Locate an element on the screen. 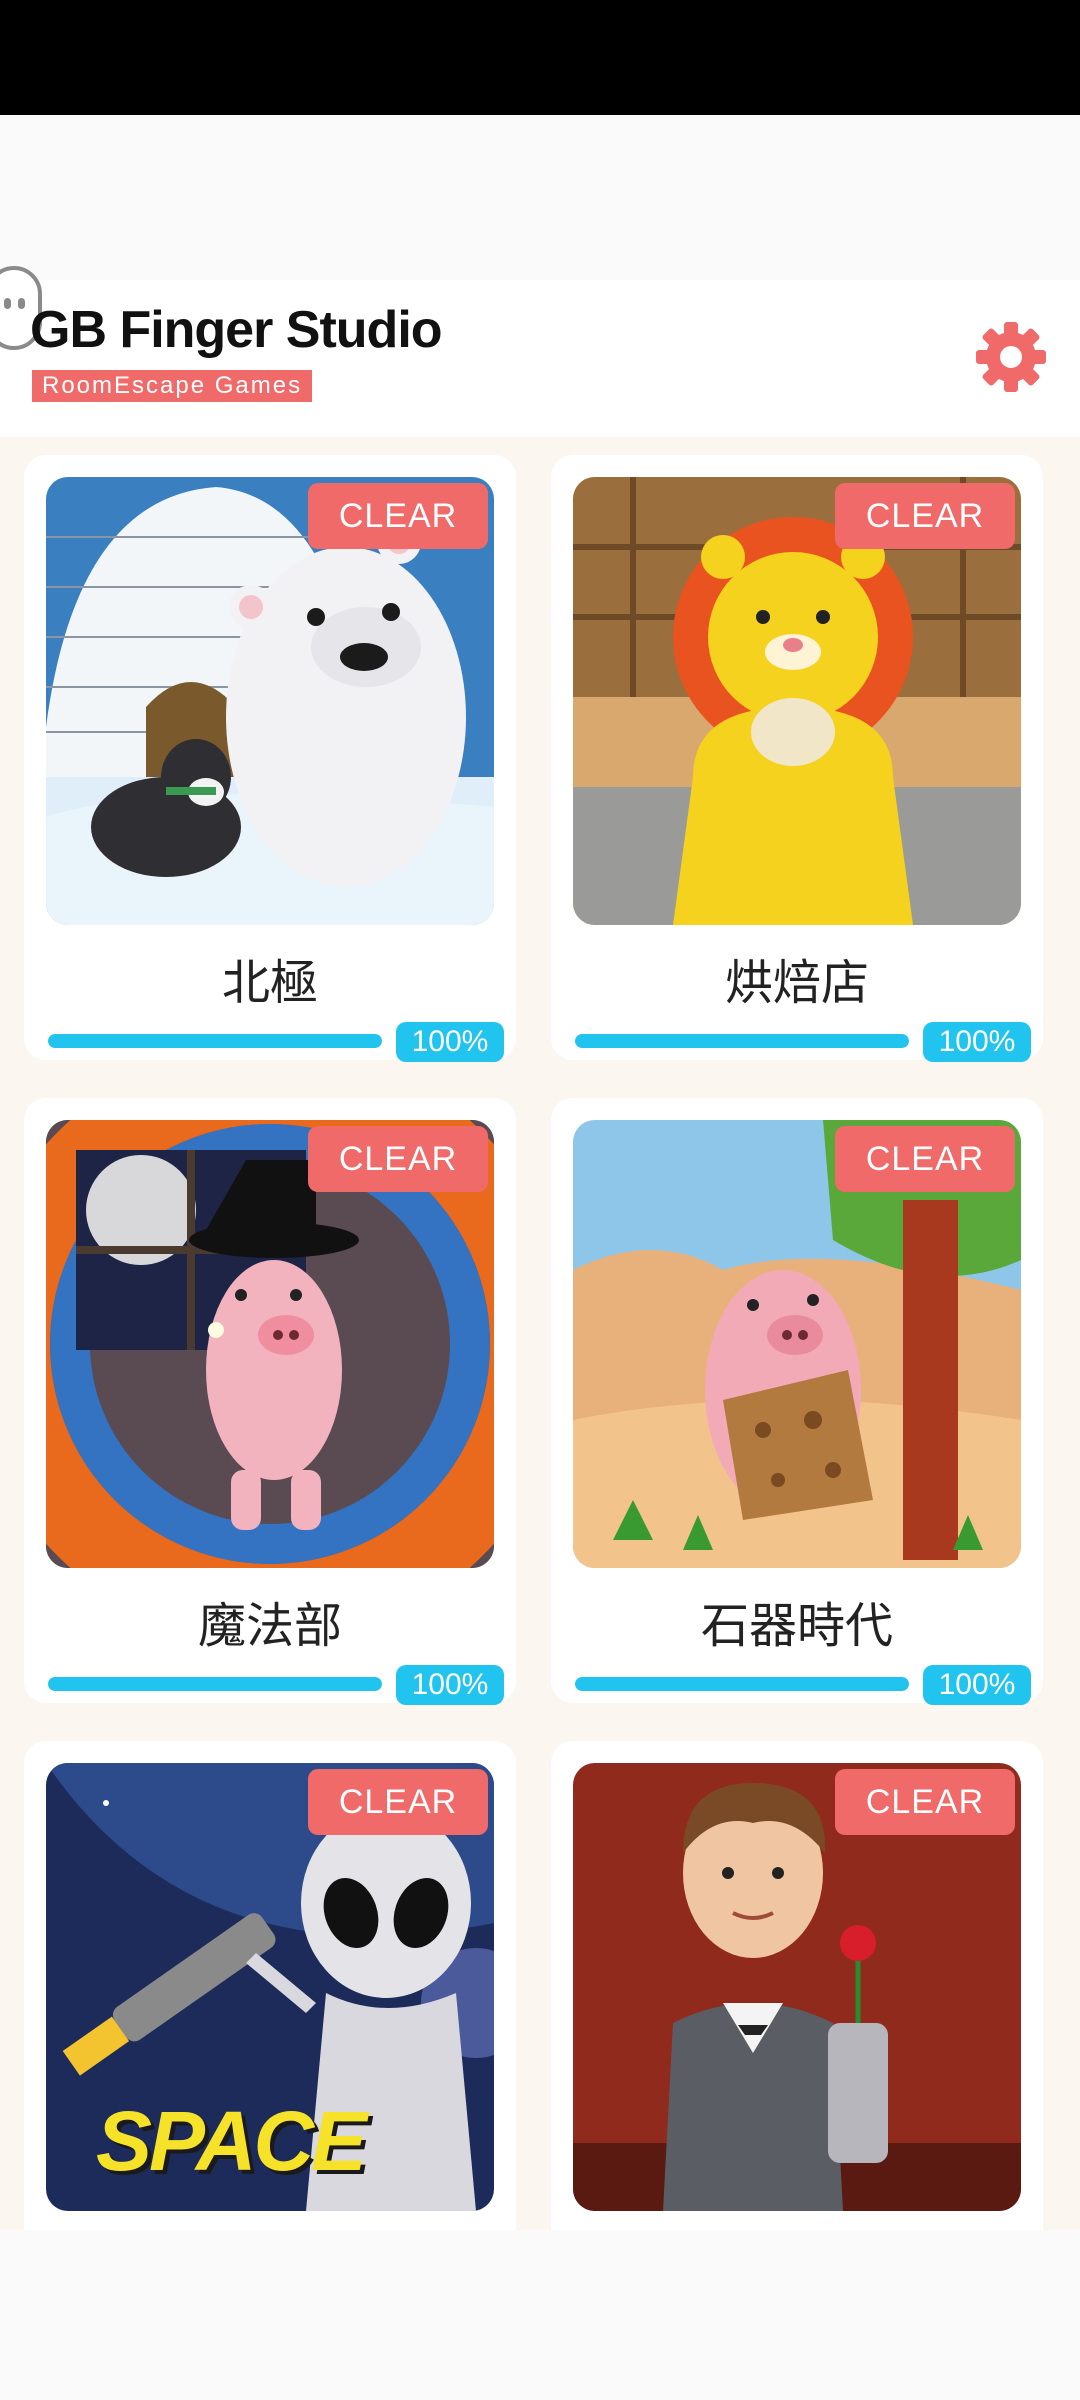  game-card-bar: CLEAR is located at coordinates (797, 1985).